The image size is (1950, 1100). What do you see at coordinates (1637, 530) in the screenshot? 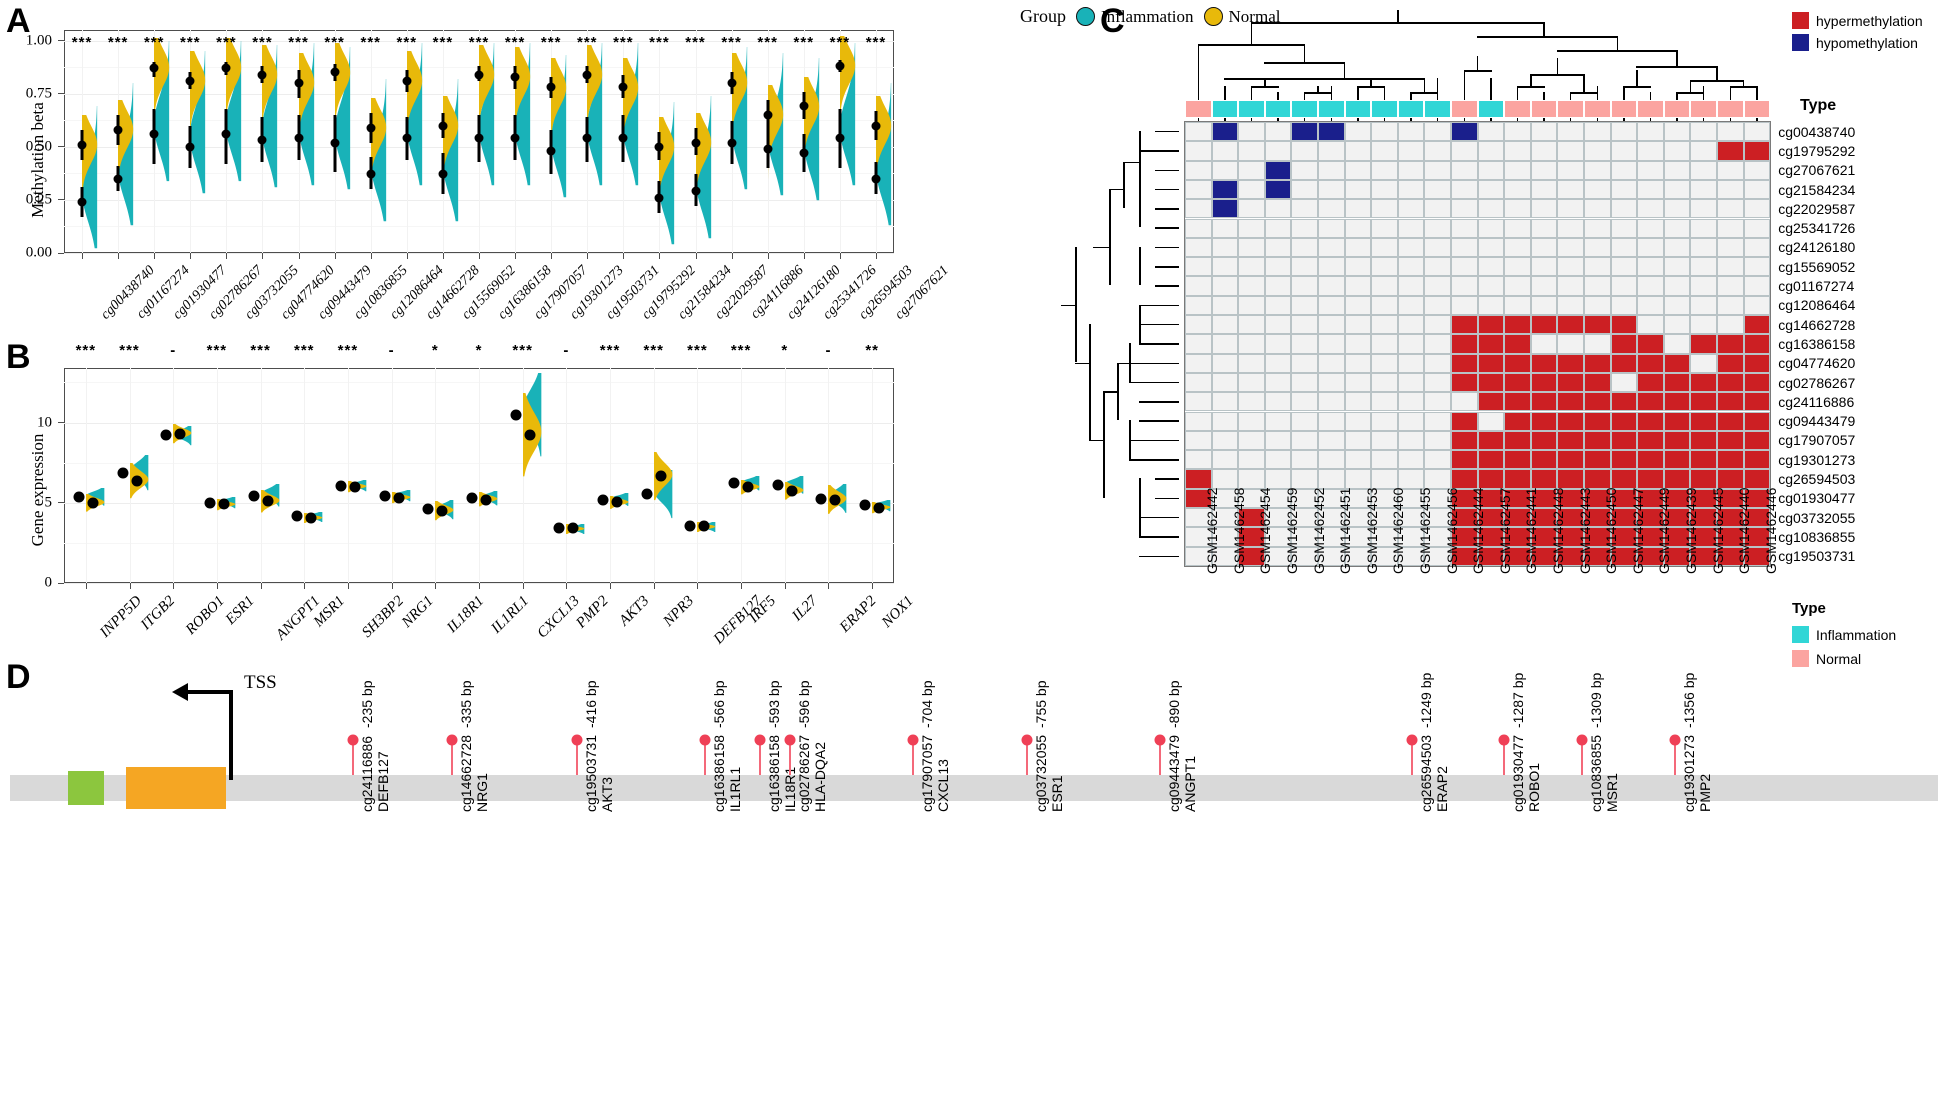
I see `heatmap-column-label: GSM1462447` at bounding box center [1637, 530].